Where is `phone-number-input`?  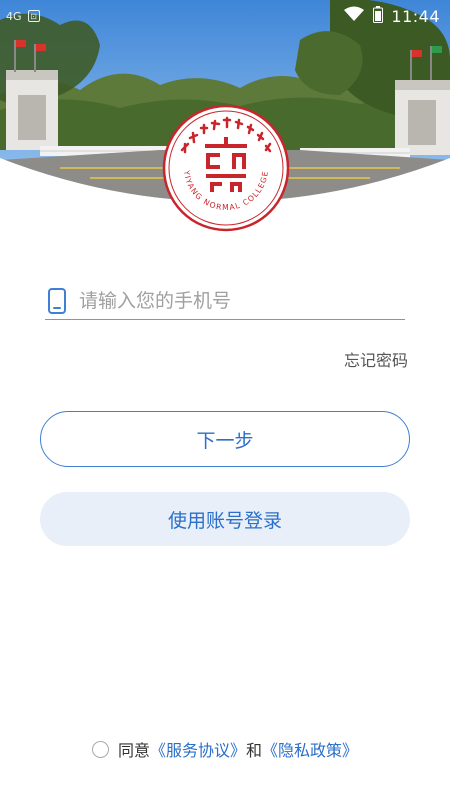
phone-number-input is located at coordinates (242, 300).